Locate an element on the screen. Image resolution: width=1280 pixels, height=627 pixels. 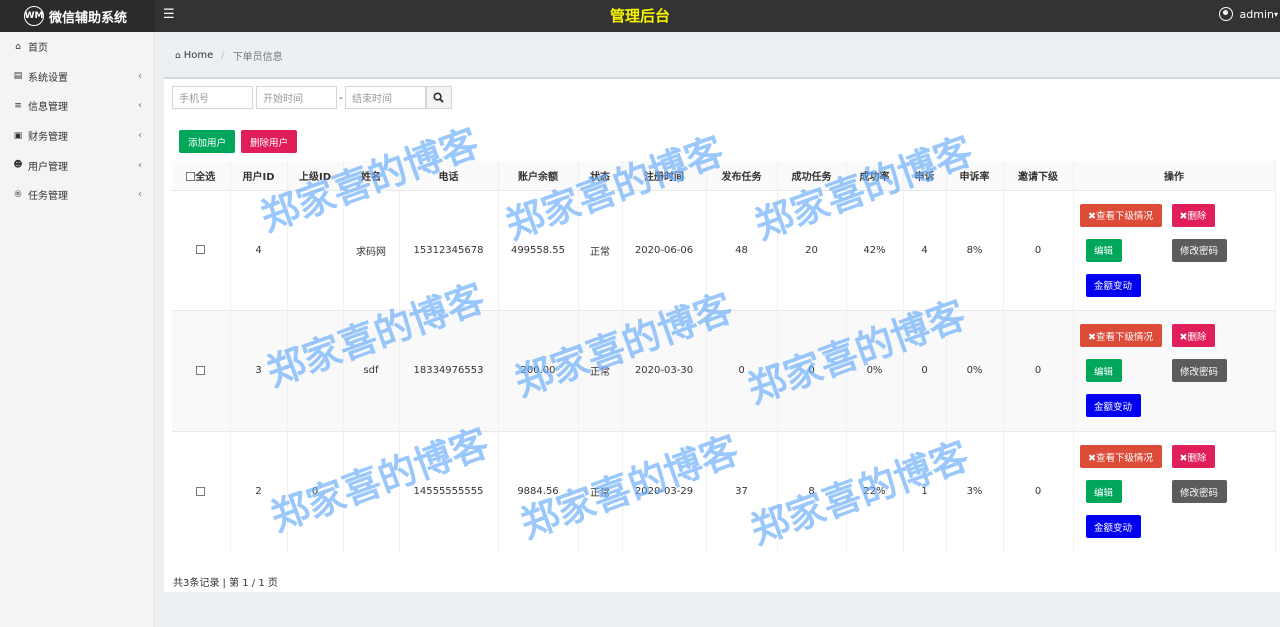
end-time-input: 结束时间 is located at coordinates (385, 97).